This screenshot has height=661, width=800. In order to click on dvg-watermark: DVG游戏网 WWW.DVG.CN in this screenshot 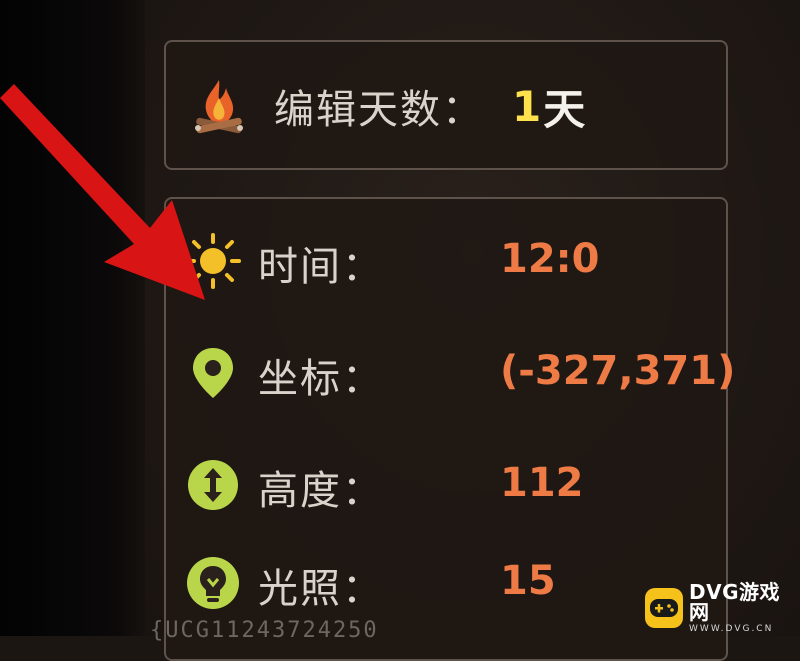, I will do `click(720, 608)`.